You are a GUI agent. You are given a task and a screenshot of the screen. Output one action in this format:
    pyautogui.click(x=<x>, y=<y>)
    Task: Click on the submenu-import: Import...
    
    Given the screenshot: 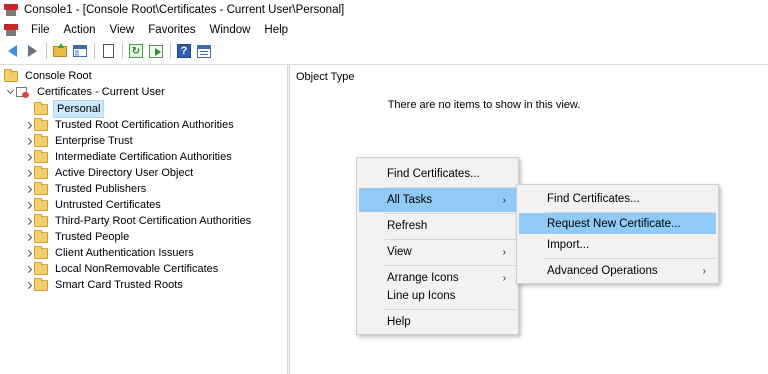 What is the action you would take?
    pyautogui.click(x=617, y=244)
    